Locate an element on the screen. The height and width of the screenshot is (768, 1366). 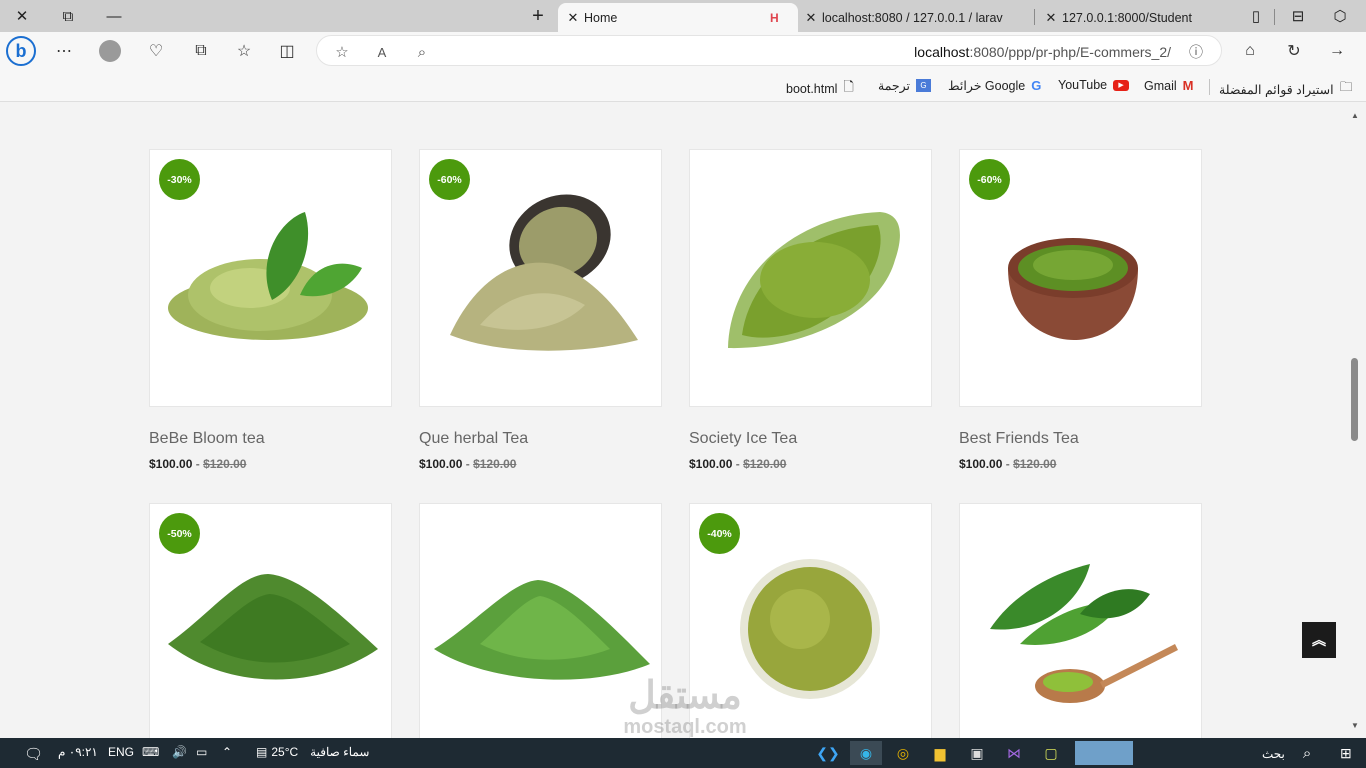
bookmark-boot-html: boot.html 🗋 is located at coordinates (820, 89).